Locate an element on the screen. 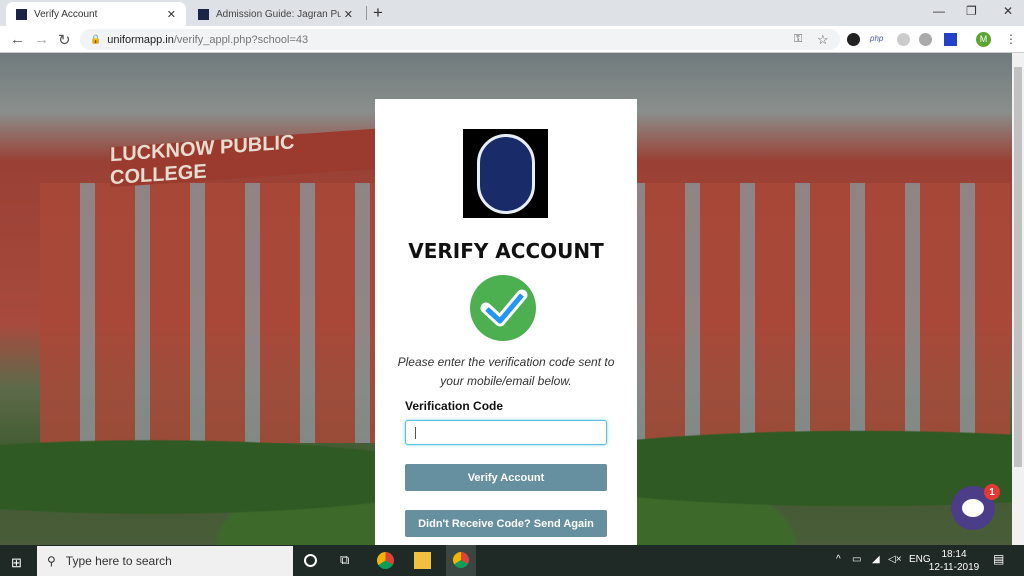 The height and width of the screenshot is (576, 1024). clock: 18:14 12-11-2019 is located at coordinates (954, 561).